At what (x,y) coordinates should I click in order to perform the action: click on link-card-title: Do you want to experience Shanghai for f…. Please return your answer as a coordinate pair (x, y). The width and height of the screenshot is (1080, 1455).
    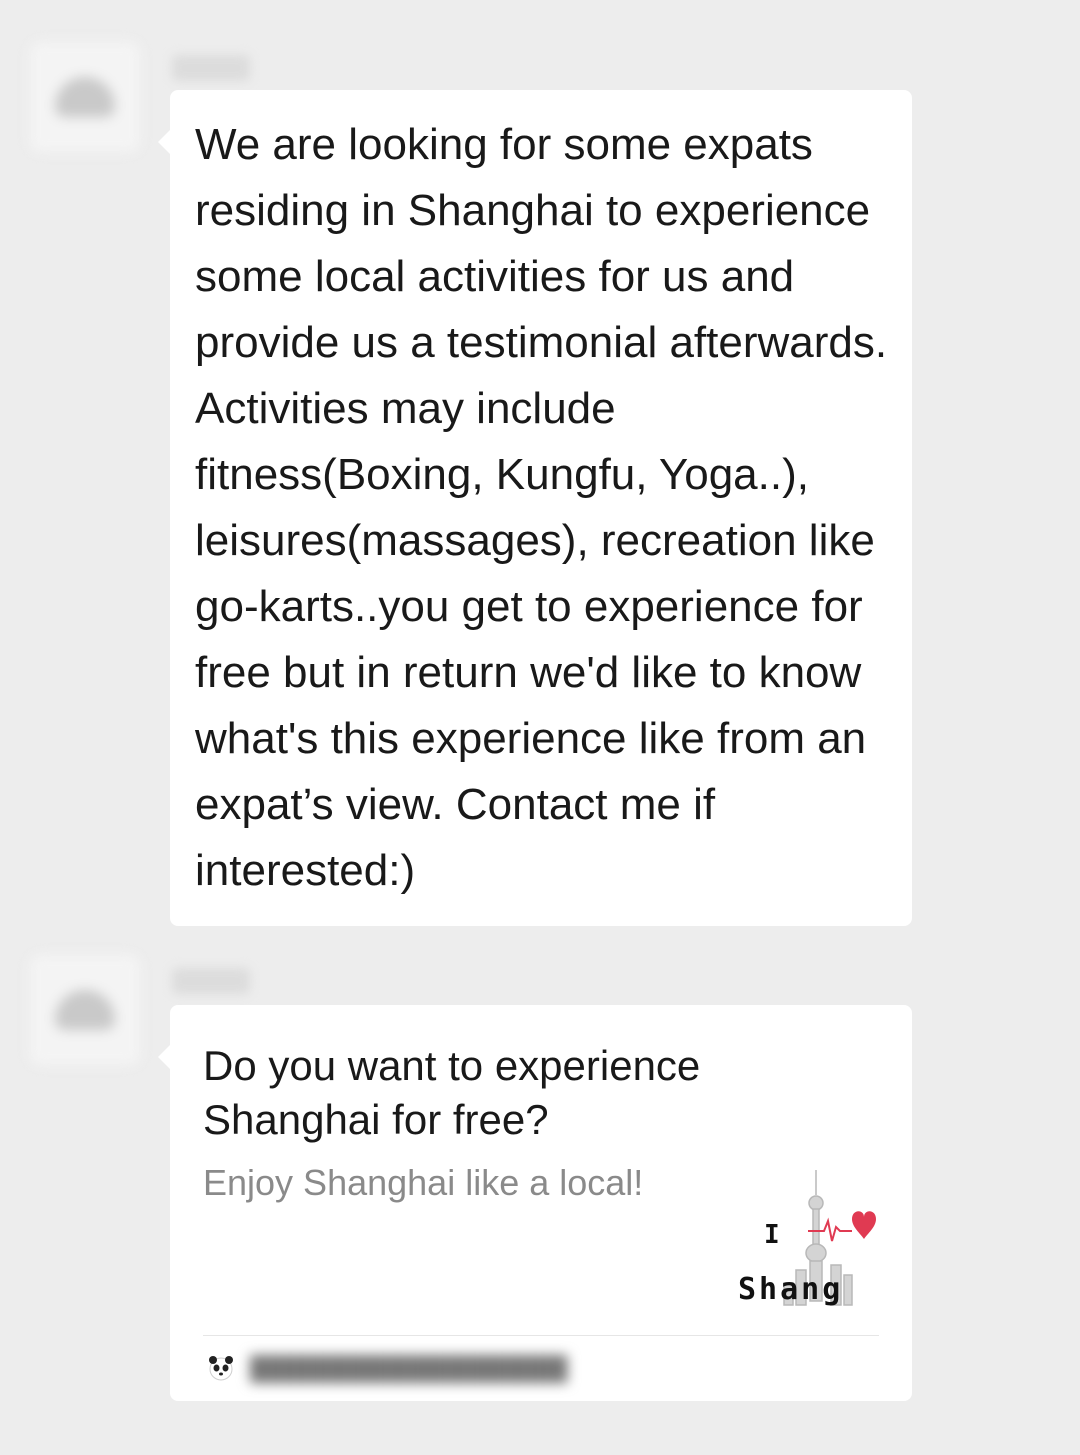
    Looking at the image, I should click on (452, 1092).